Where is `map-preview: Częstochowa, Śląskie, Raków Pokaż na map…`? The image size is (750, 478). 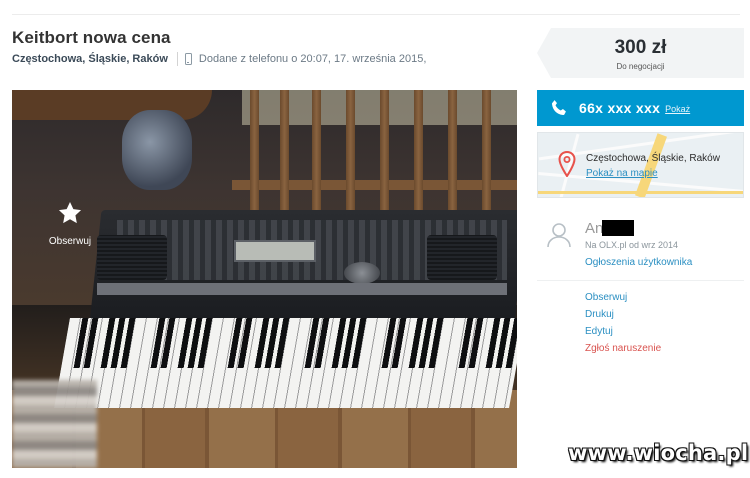
map-preview: Częstochowa, Śląskie, Raków Pokaż na map… is located at coordinates (640, 165).